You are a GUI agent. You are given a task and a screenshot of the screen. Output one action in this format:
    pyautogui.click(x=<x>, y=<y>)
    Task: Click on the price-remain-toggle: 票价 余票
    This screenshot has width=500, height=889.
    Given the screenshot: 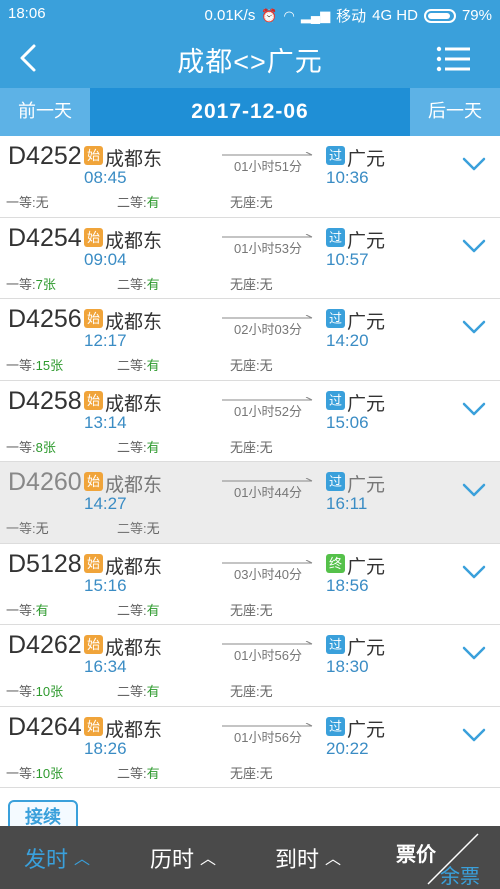 What is the action you would take?
    pyautogui.click(x=441, y=857)
    